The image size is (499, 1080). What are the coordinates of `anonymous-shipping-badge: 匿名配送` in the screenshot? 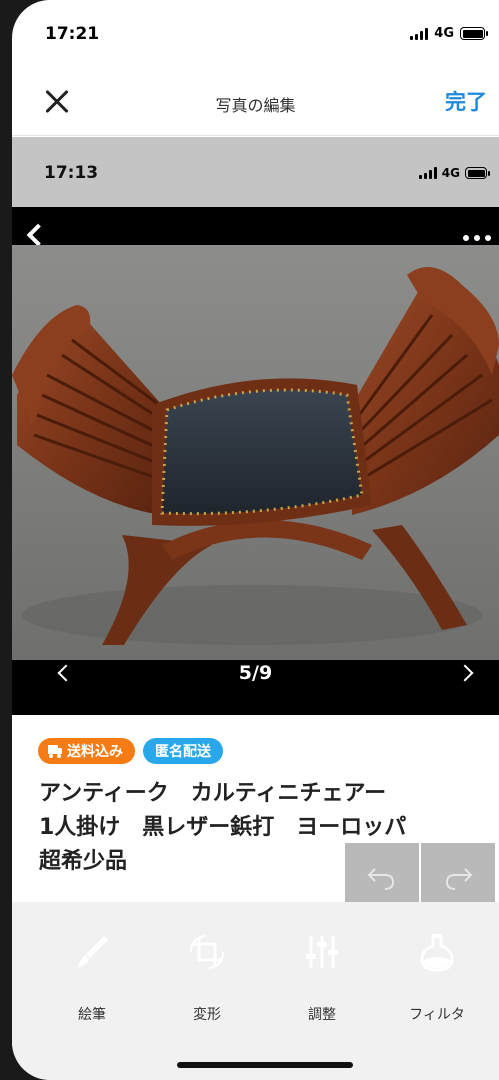 It's located at (183, 751).